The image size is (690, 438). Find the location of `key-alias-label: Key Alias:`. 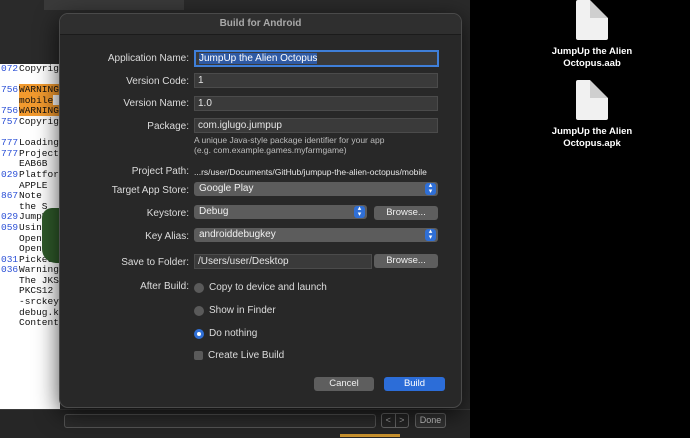

key-alias-label: Key Alias: is located at coordinates (167, 236).